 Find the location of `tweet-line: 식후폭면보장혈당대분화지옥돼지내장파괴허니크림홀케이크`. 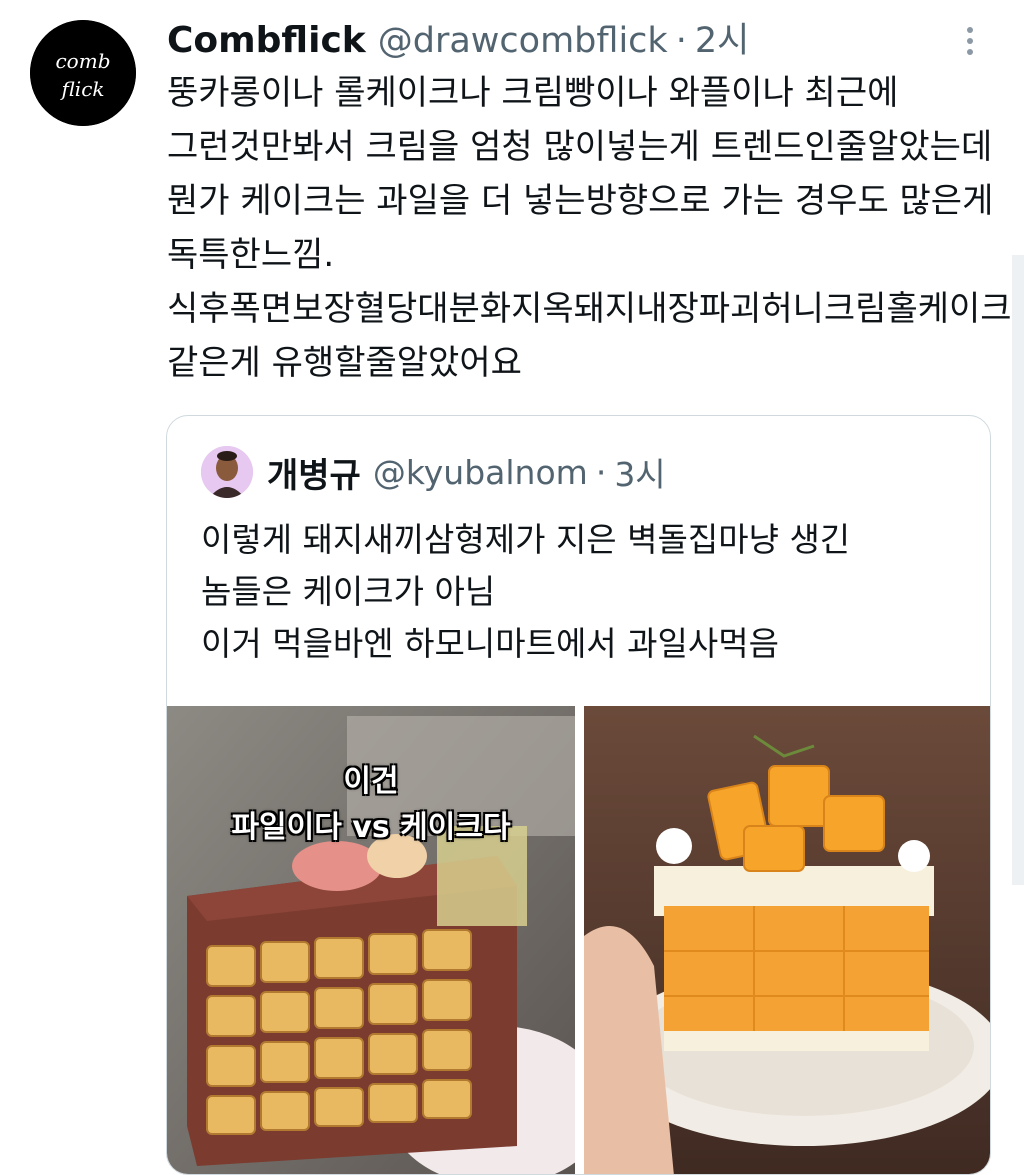

tweet-line: 식후폭면보장혈당대분화지옥돼지내장파괴허니크림홀케이크 is located at coordinates (589, 309).